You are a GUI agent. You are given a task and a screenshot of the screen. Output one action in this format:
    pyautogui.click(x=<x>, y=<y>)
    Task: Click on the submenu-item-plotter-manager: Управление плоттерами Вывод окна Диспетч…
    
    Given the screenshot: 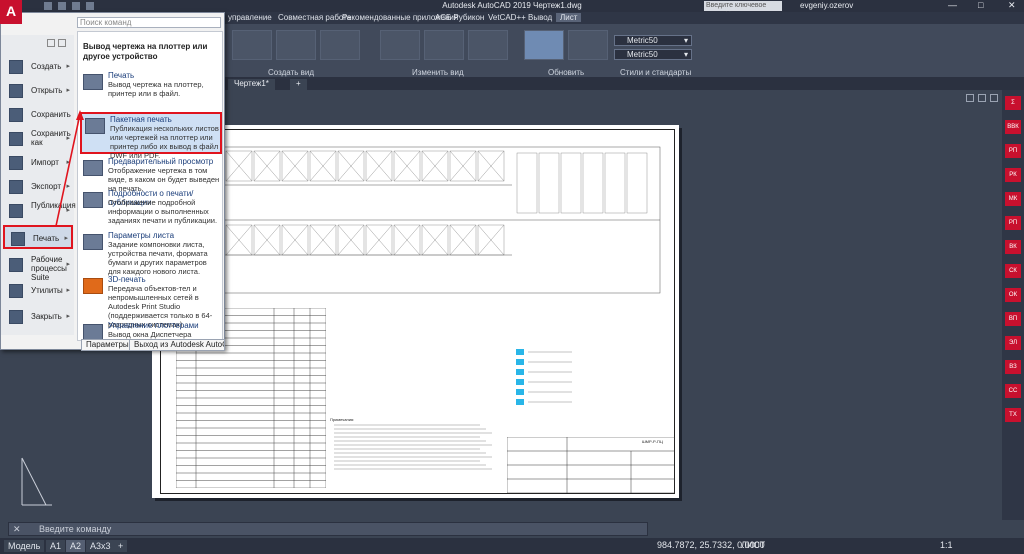 What is the action you would take?
    pyautogui.click(x=151, y=334)
    